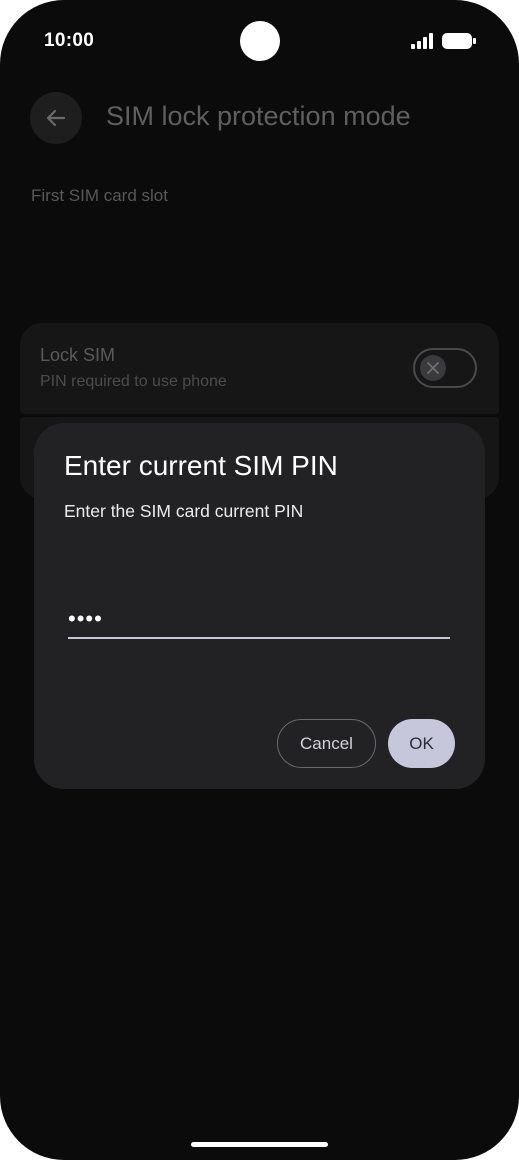  Describe the element at coordinates (422, 41) in the screenshot. I see `signal-icon` at that location.